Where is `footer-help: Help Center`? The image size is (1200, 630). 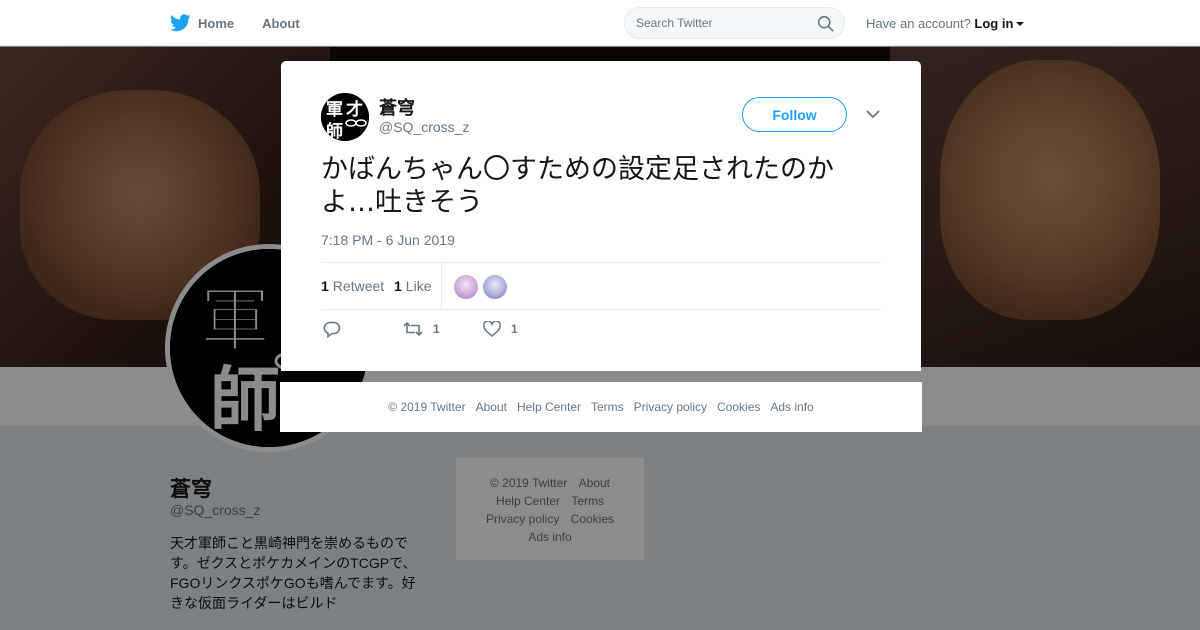 footer-help: Help Center is located at coordinates (549, 407).